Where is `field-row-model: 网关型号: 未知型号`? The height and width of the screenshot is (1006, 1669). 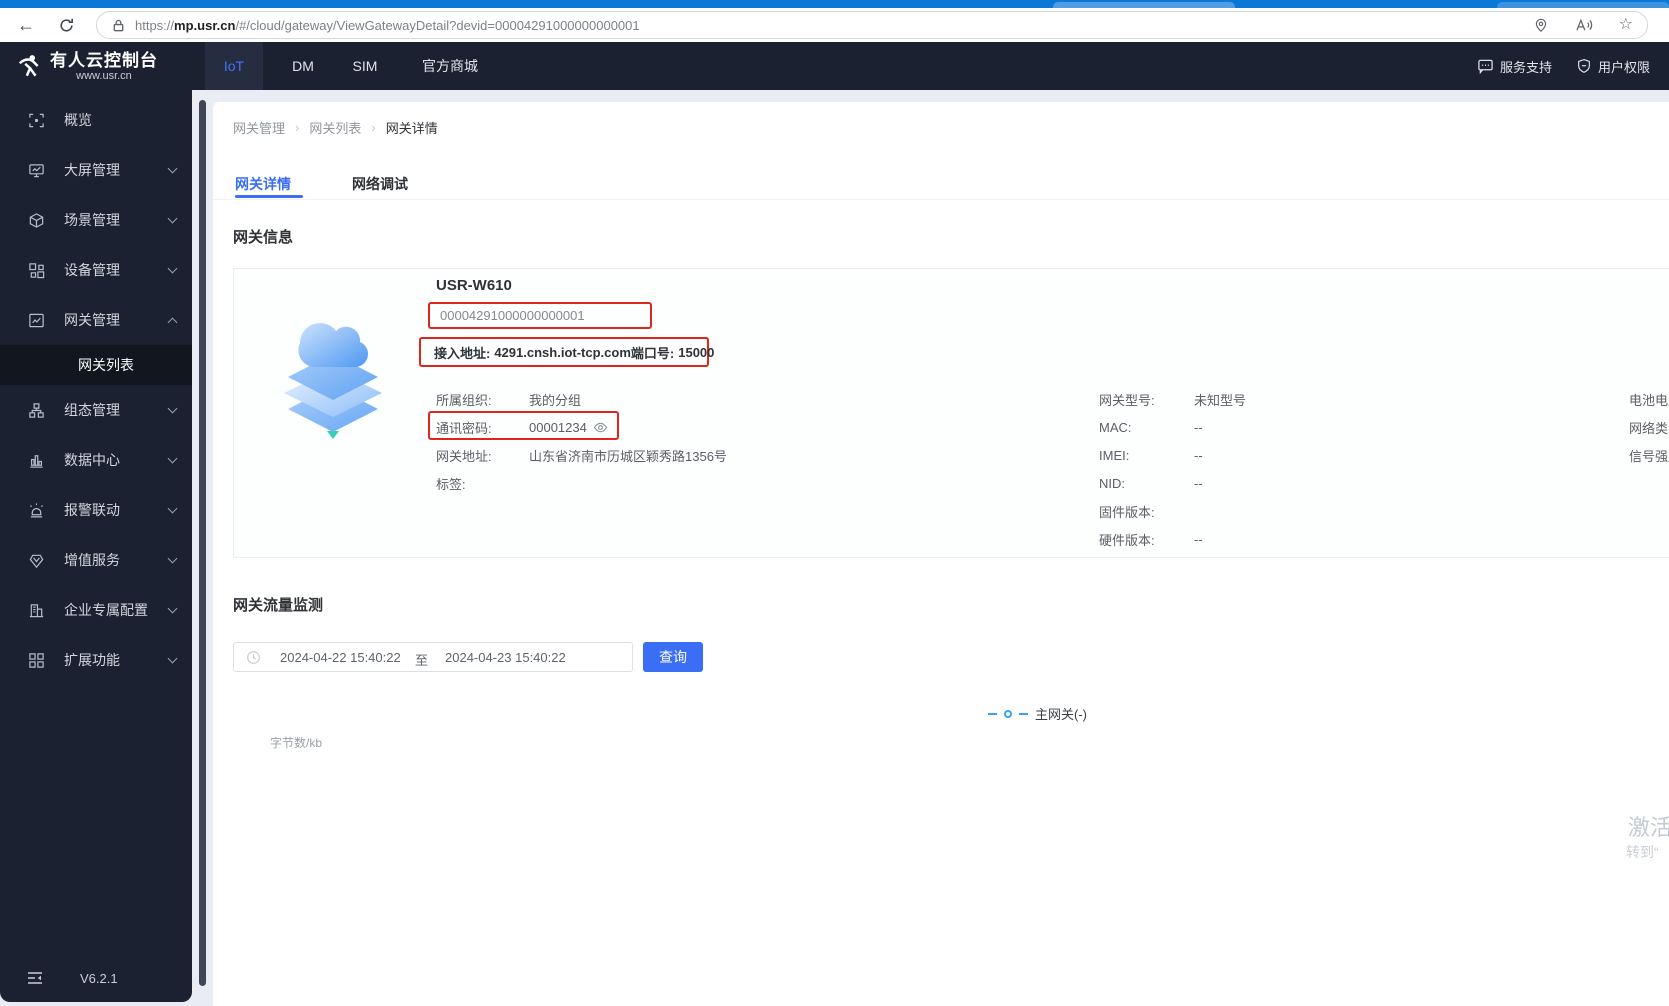 field-row-model: 网关型号: 未知型号 is located at coordinates (1172, 399).